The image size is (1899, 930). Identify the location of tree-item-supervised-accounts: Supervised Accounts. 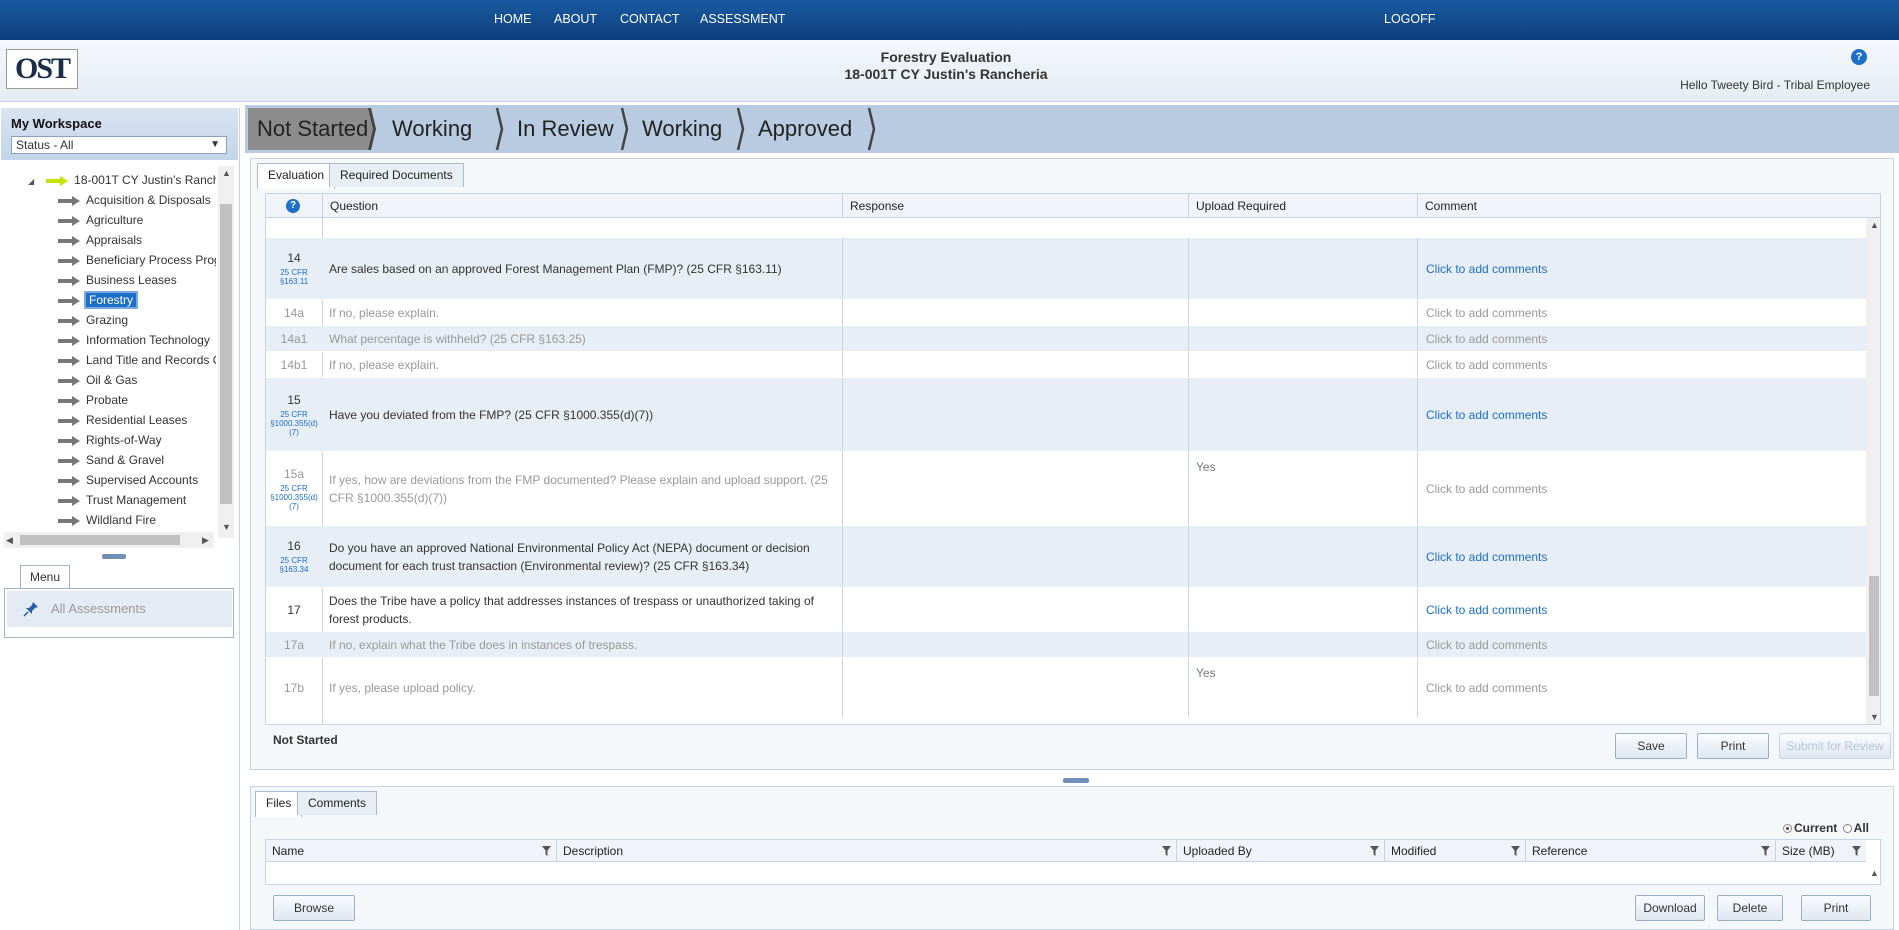
(128, 480).